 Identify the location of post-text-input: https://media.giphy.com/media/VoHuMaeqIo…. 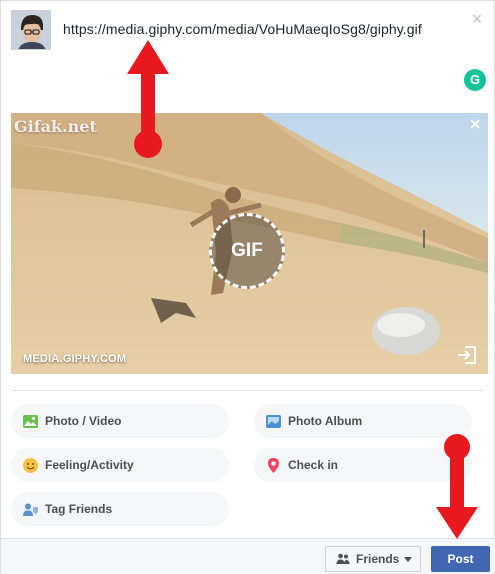
(242, 29).